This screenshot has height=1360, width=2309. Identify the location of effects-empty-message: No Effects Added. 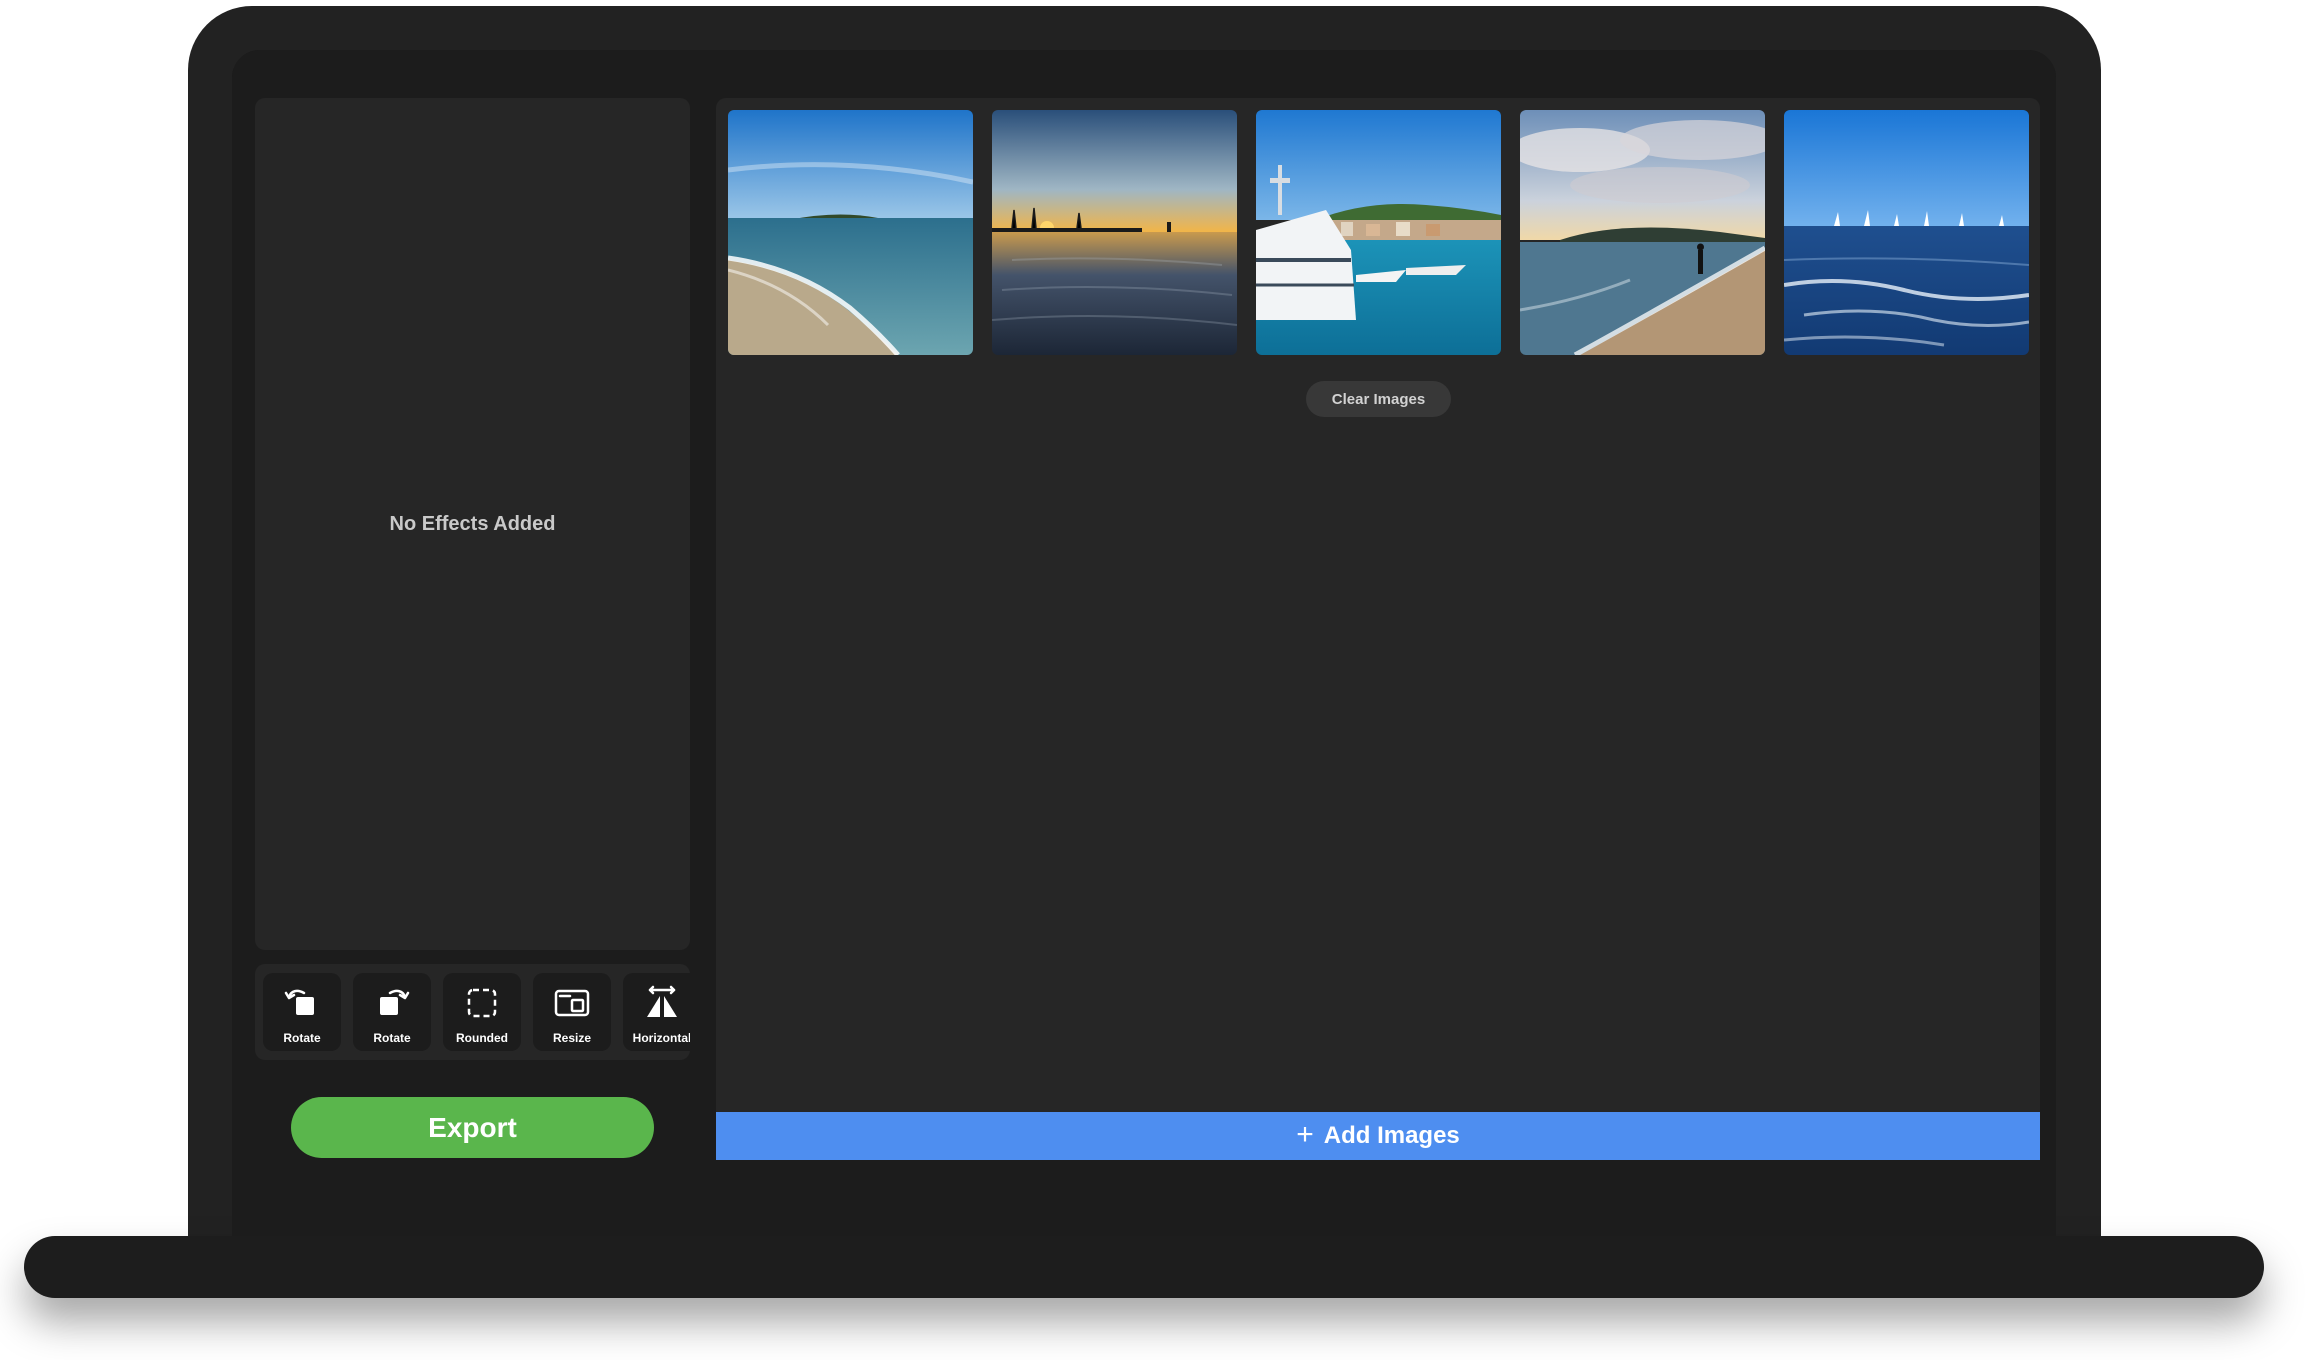
(472, 523).